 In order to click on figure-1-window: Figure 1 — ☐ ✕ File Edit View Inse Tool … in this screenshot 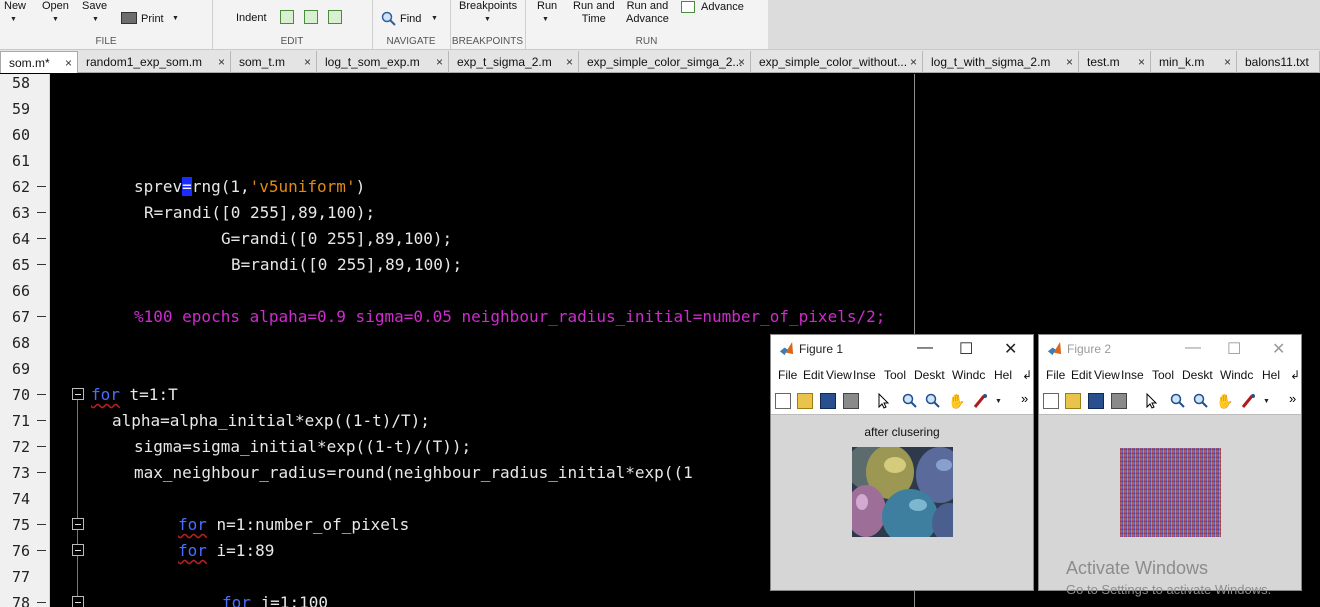, I will do `click(902, 462)`.